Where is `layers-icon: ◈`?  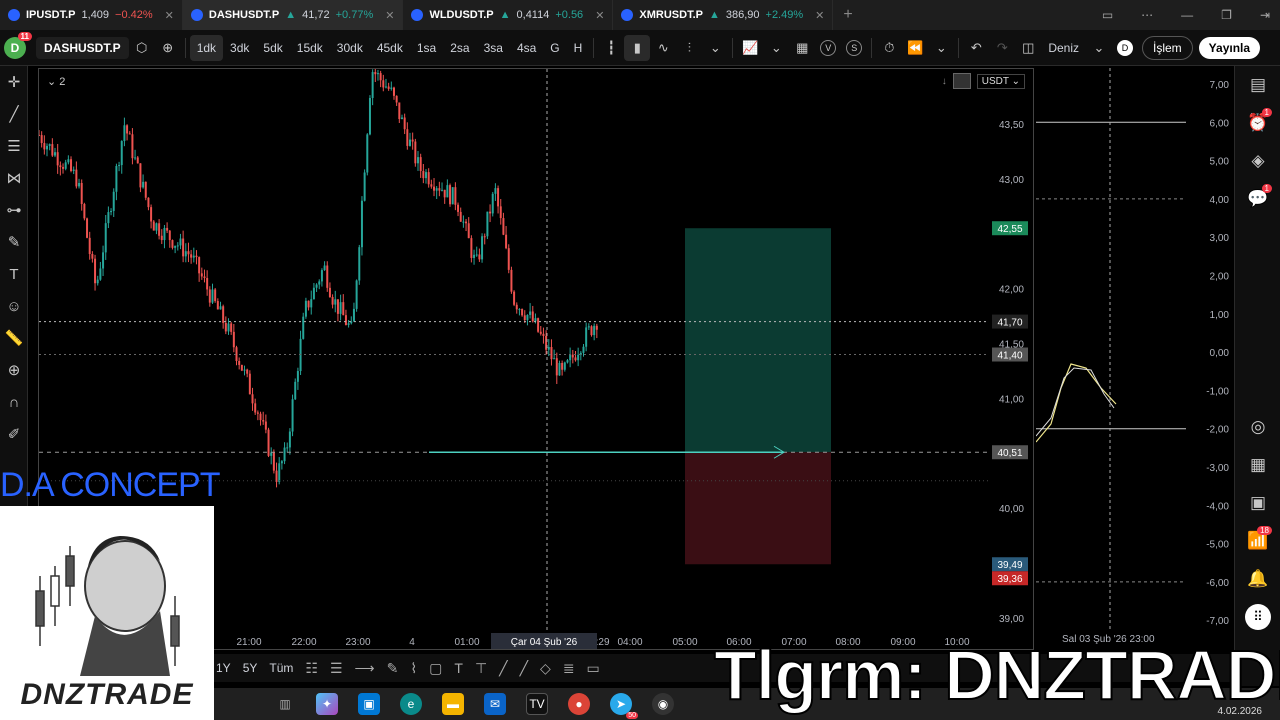
layers-icon: ◈ is located at coordinates (1257, 161).